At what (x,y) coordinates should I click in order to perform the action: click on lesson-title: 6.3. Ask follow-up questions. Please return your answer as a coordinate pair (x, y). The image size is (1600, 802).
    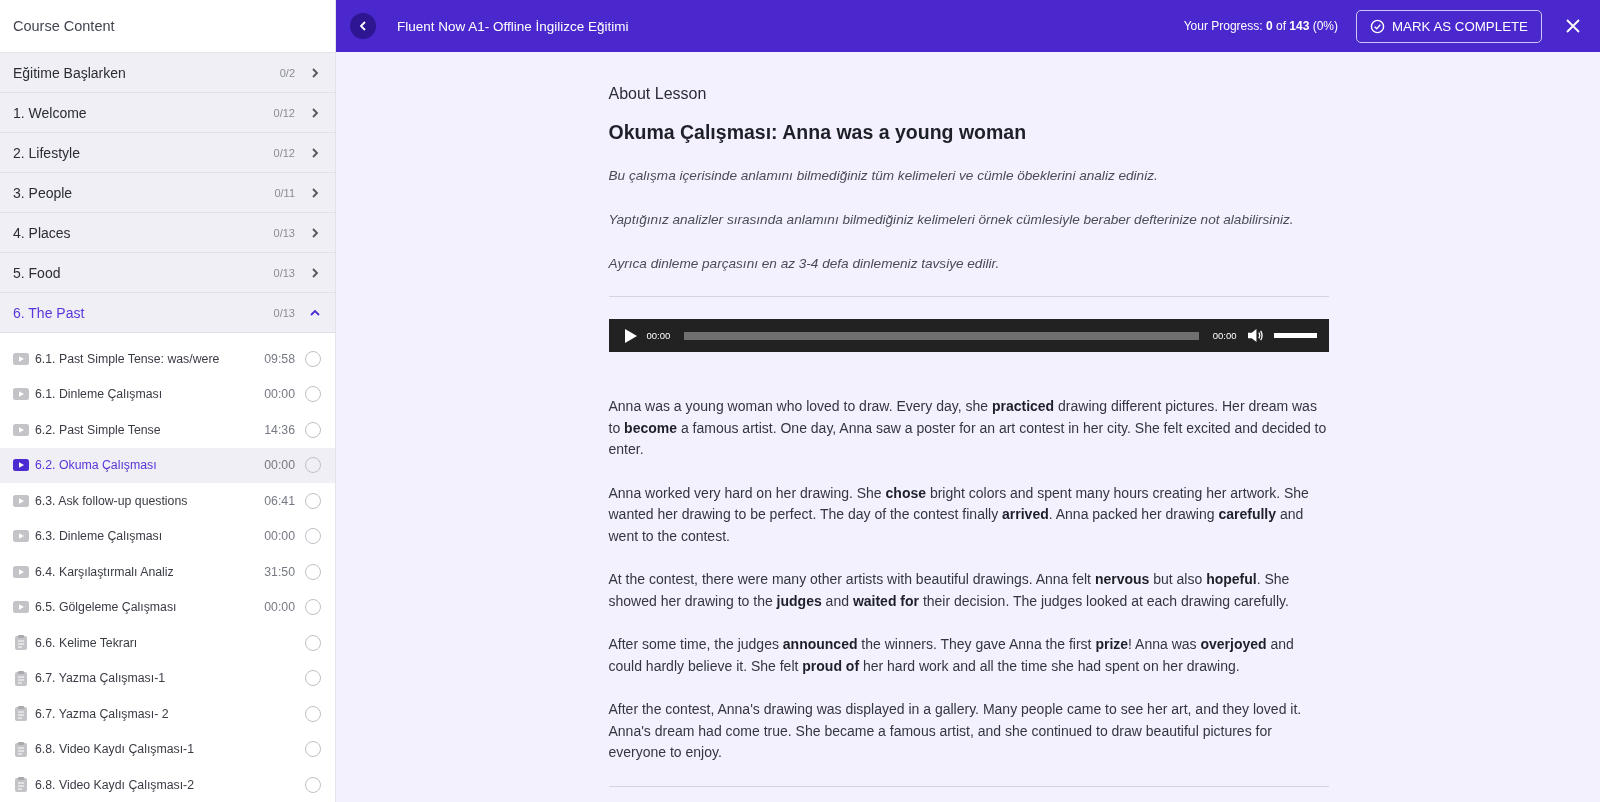
    Looking at the image, I should click on (112, 500).